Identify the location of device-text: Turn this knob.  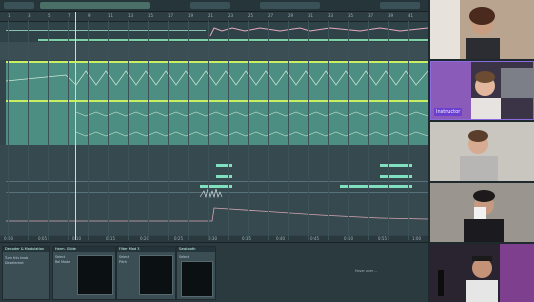
(17, 258).